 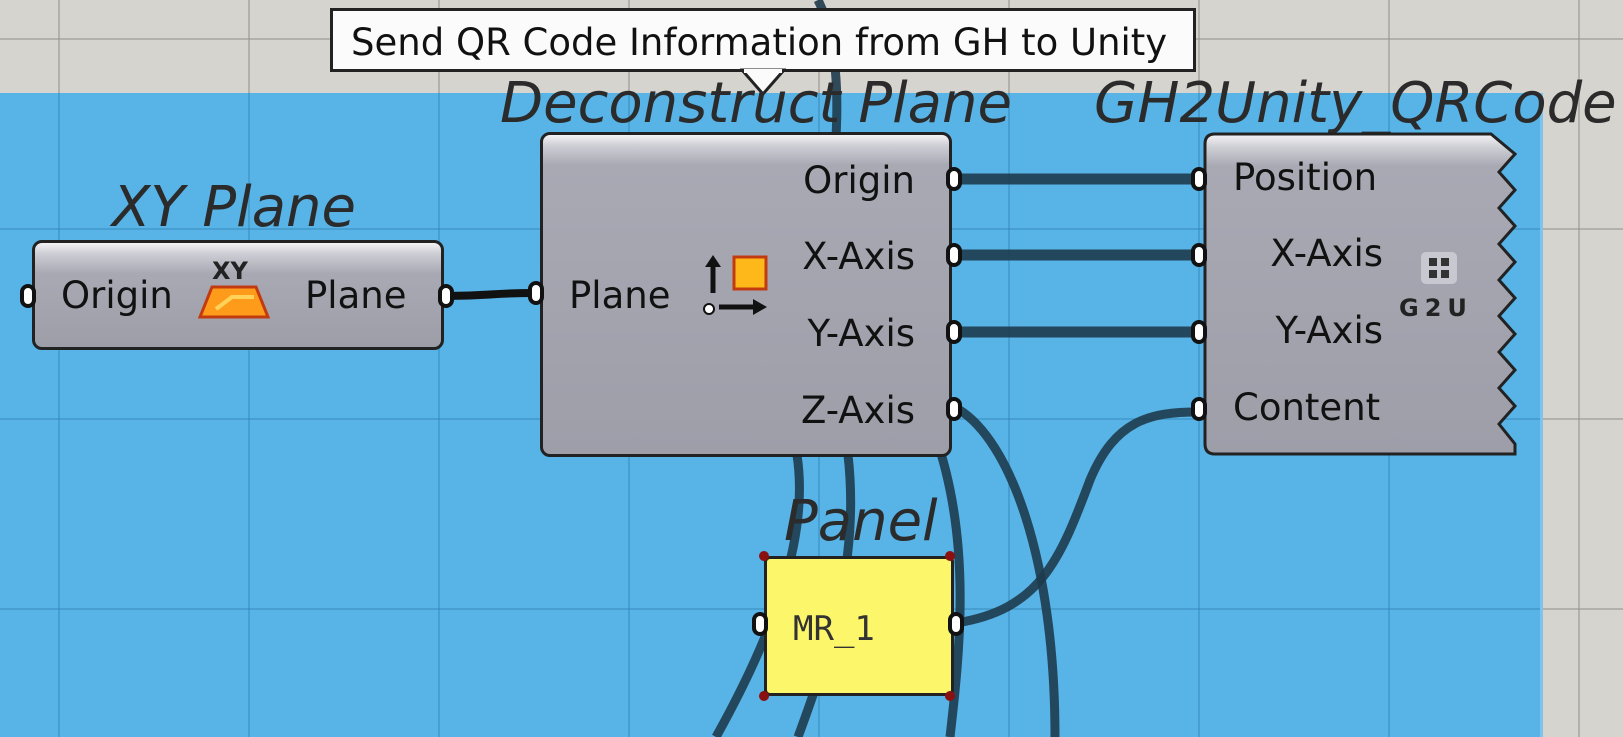 I want to click on wire-plane-to-plane, so click(x=491, y=294).